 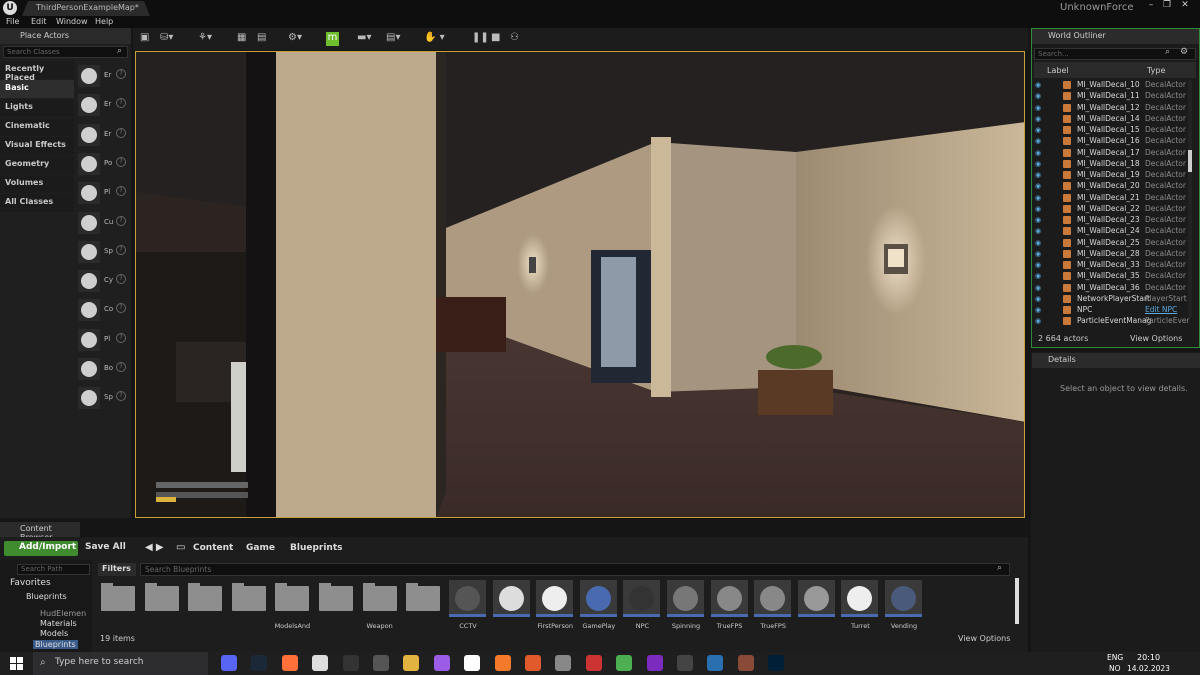 What do you see at coordinates (289, 663) in the screenshot?
I see `firefox-icon` at bounding box center [289, 663].